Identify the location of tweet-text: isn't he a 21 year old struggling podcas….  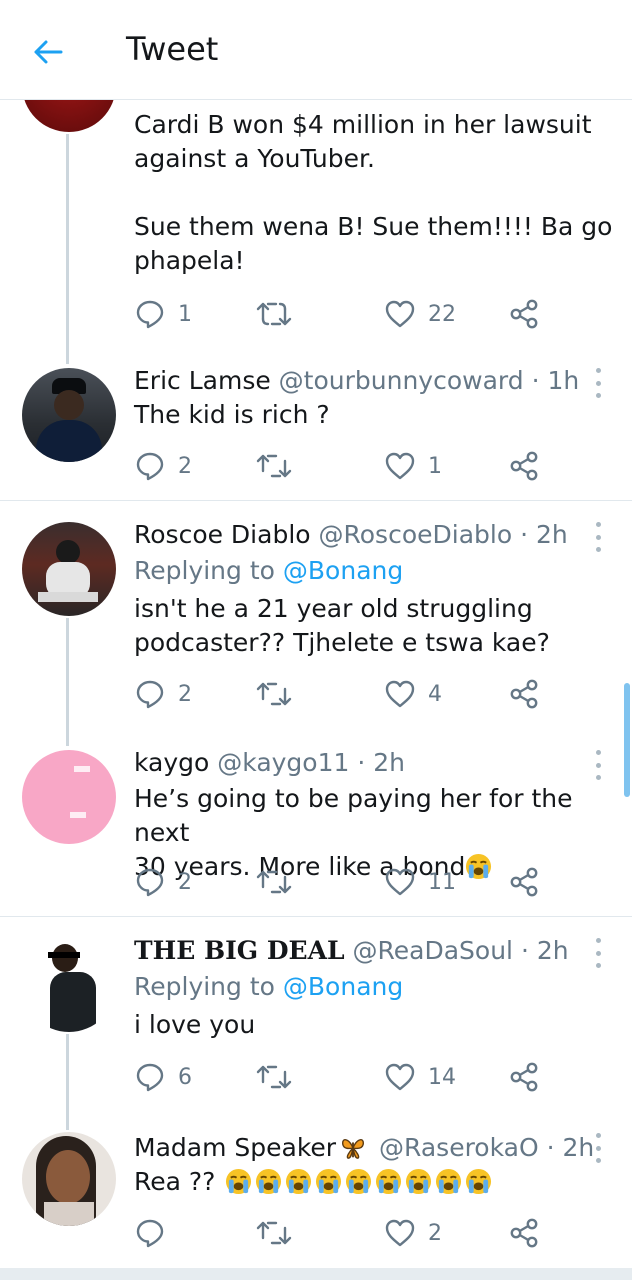
(342, 625).